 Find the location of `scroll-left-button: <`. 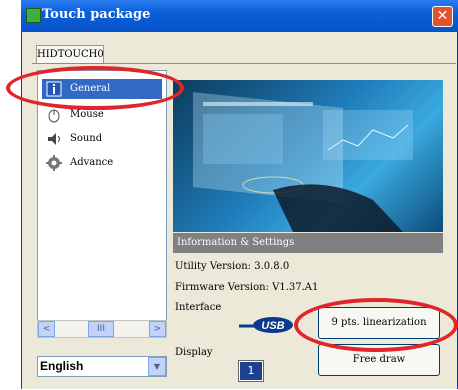

scroll-left-button: < is located at coordinates (46, 329).